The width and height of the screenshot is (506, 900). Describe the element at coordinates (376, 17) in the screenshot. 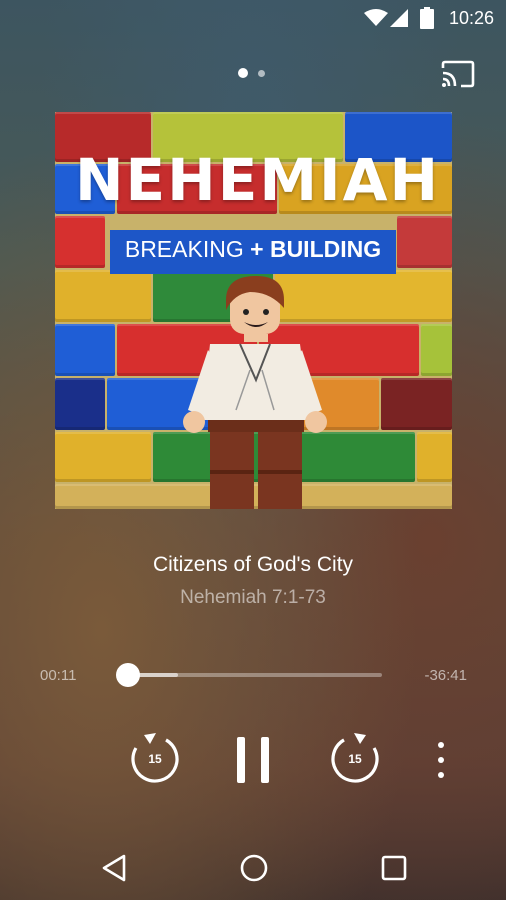

I see `wifi-icon` at that location.